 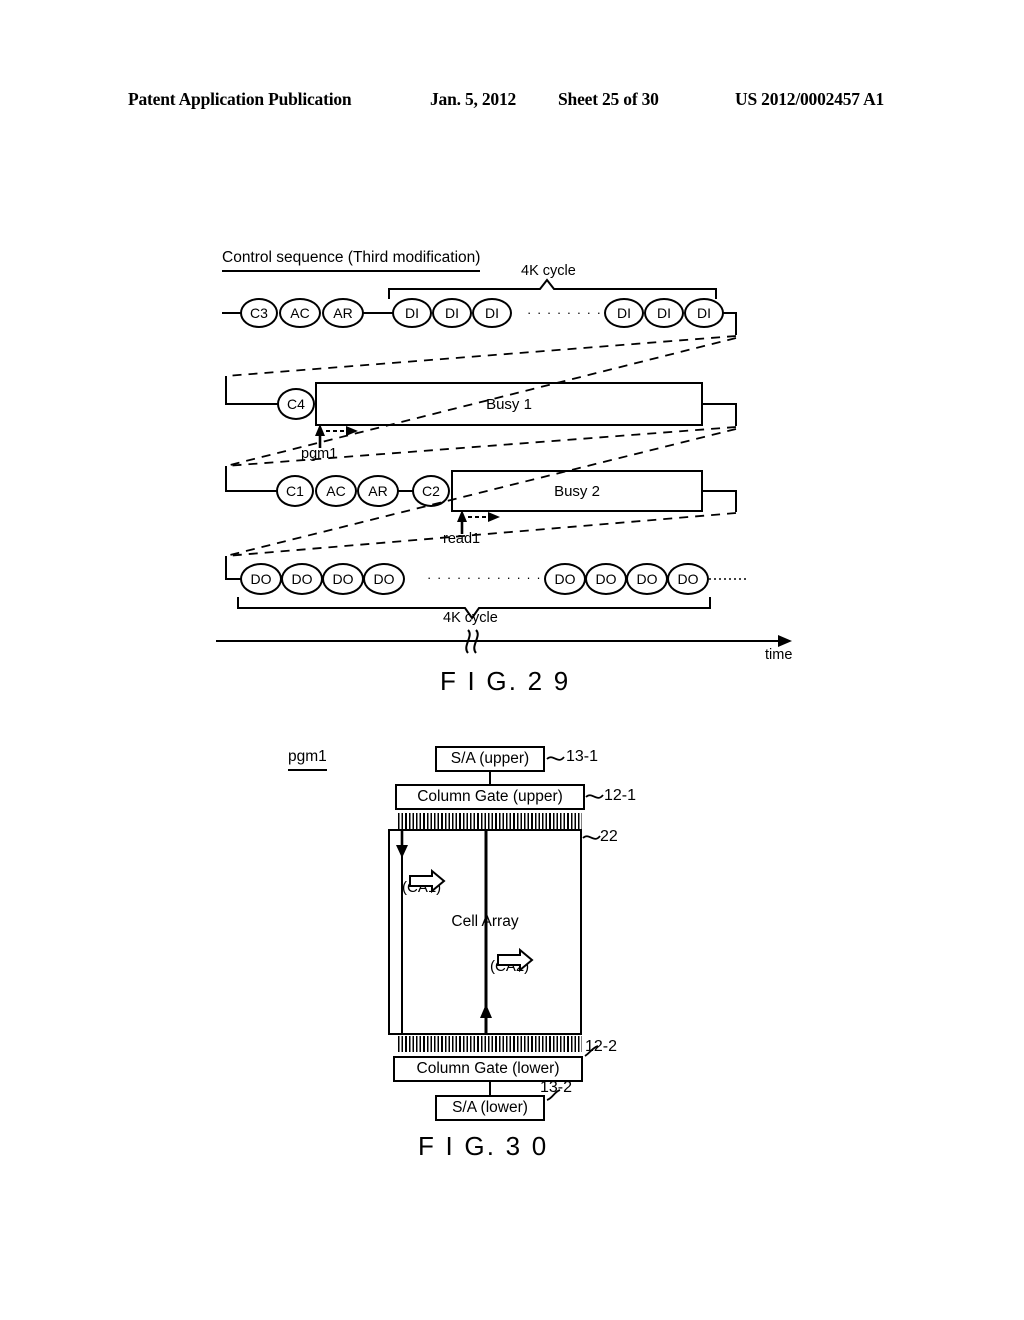 What do you see at coordinates (664, 313) in the screenshot?
I see `oval-di-5: DI` at bounding box center [664, 313].